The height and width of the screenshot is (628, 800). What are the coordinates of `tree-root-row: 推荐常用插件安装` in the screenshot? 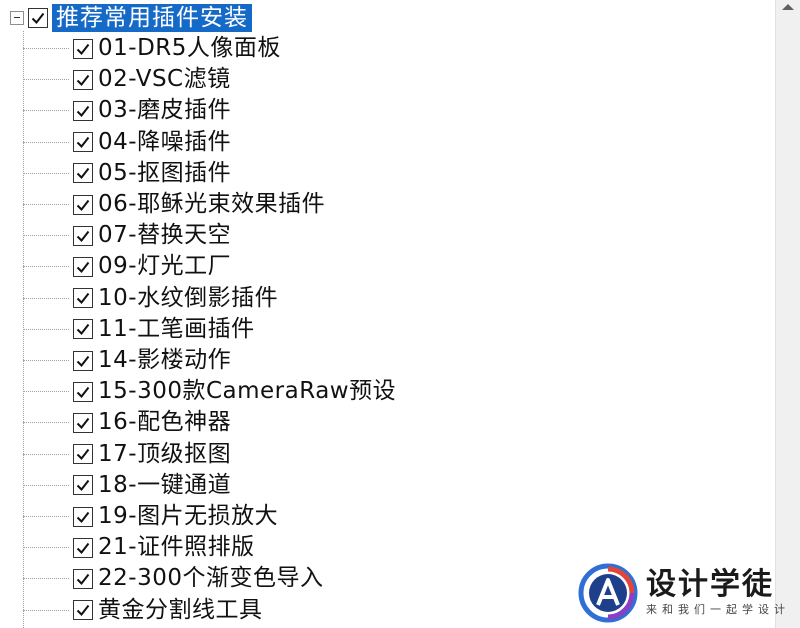 It's located at (131, 18).